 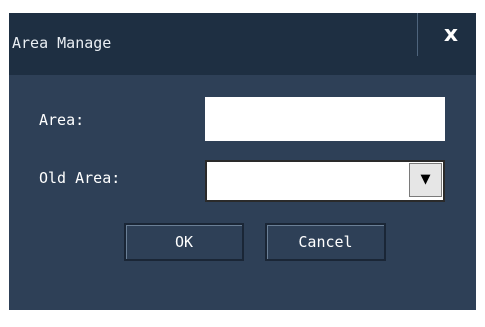 What do you see at coordinates (184, 242) in the screenshot?
I see `ok-button: OK` at bounding box center [184, 242].